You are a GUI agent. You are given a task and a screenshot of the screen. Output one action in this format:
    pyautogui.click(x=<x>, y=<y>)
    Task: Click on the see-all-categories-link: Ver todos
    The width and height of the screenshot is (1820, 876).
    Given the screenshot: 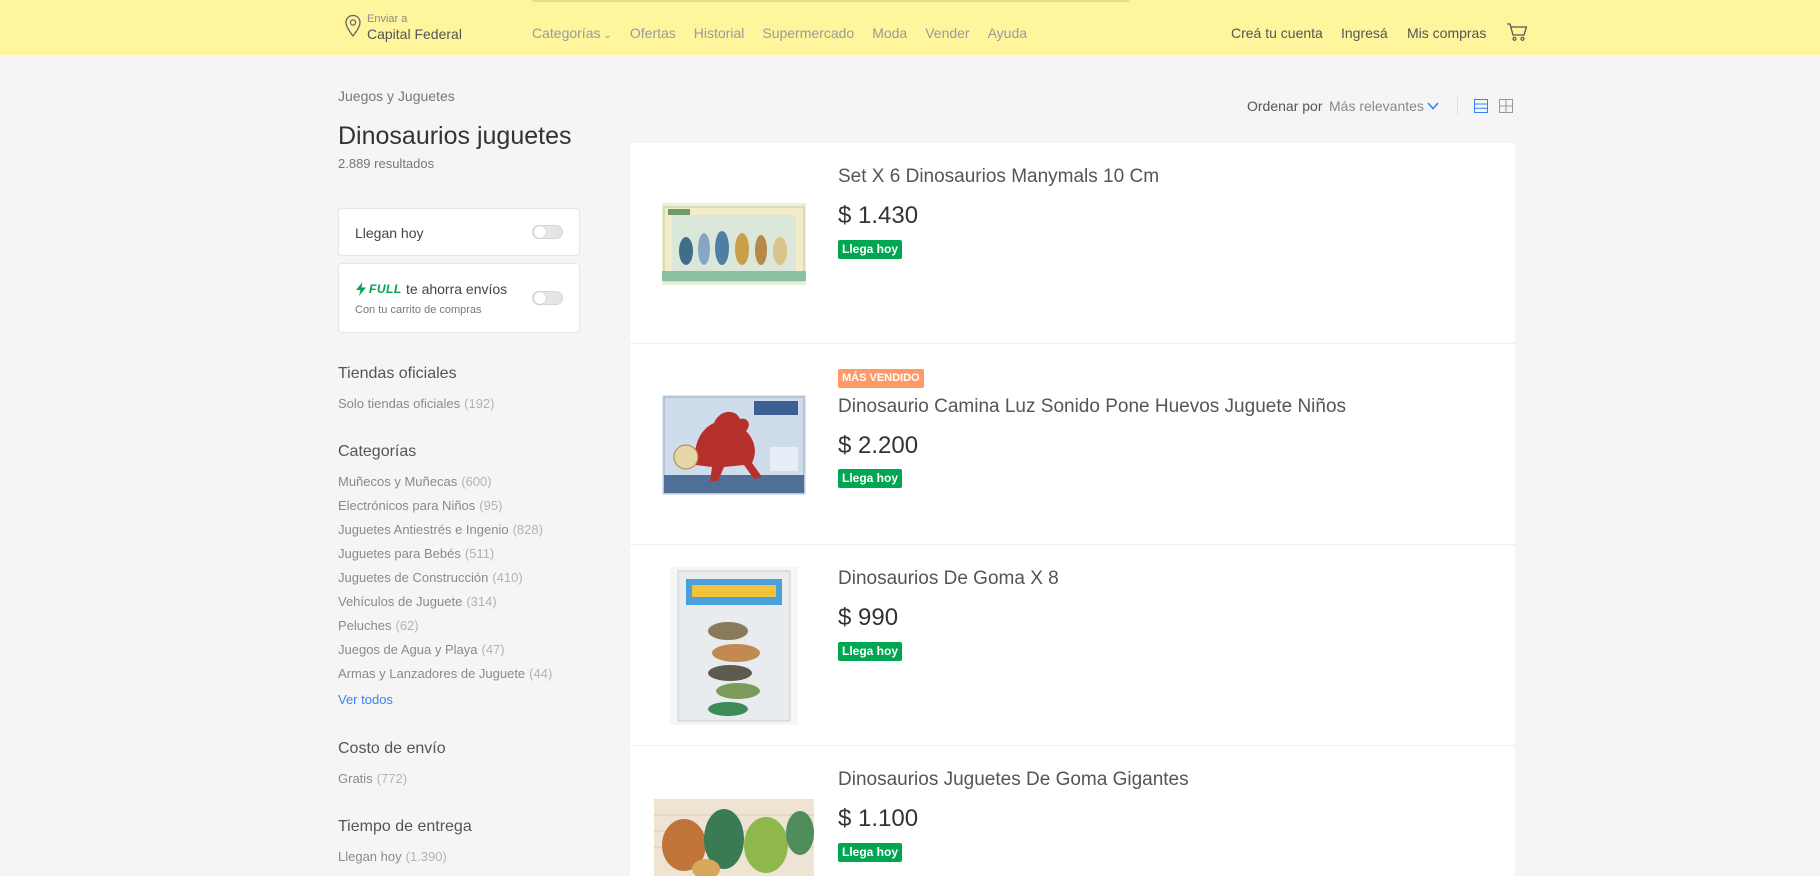 What is the action you would take?
    pyautogui.click(x=365, y=699)
    